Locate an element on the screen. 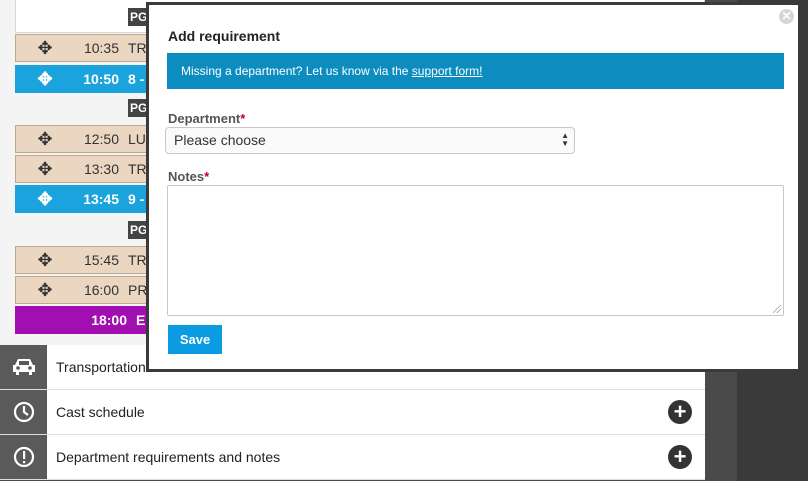  schedule-time: 15:45 is located at coordinates (101, 260).